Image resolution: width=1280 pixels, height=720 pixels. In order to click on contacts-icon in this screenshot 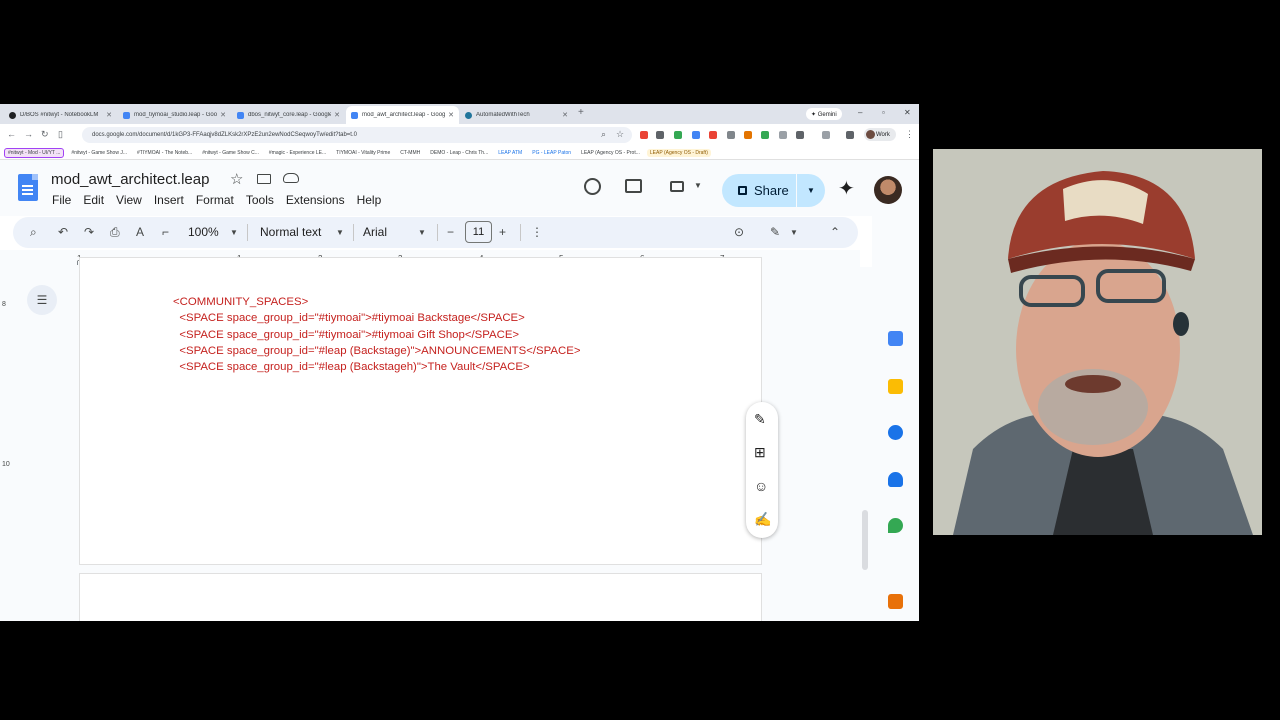, I will do `click(895, 479)`.